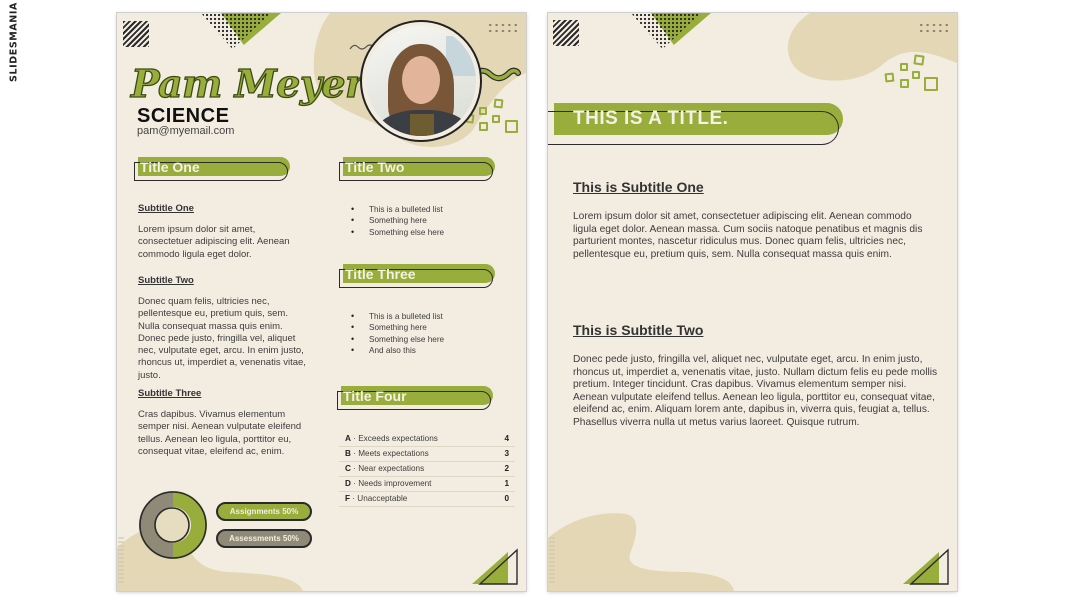 The height and width of the screenshot is (605, 1075). Describe the element at coordinates (212, 169) in the screenshot. I see `section-title-one: Title One` at that location.